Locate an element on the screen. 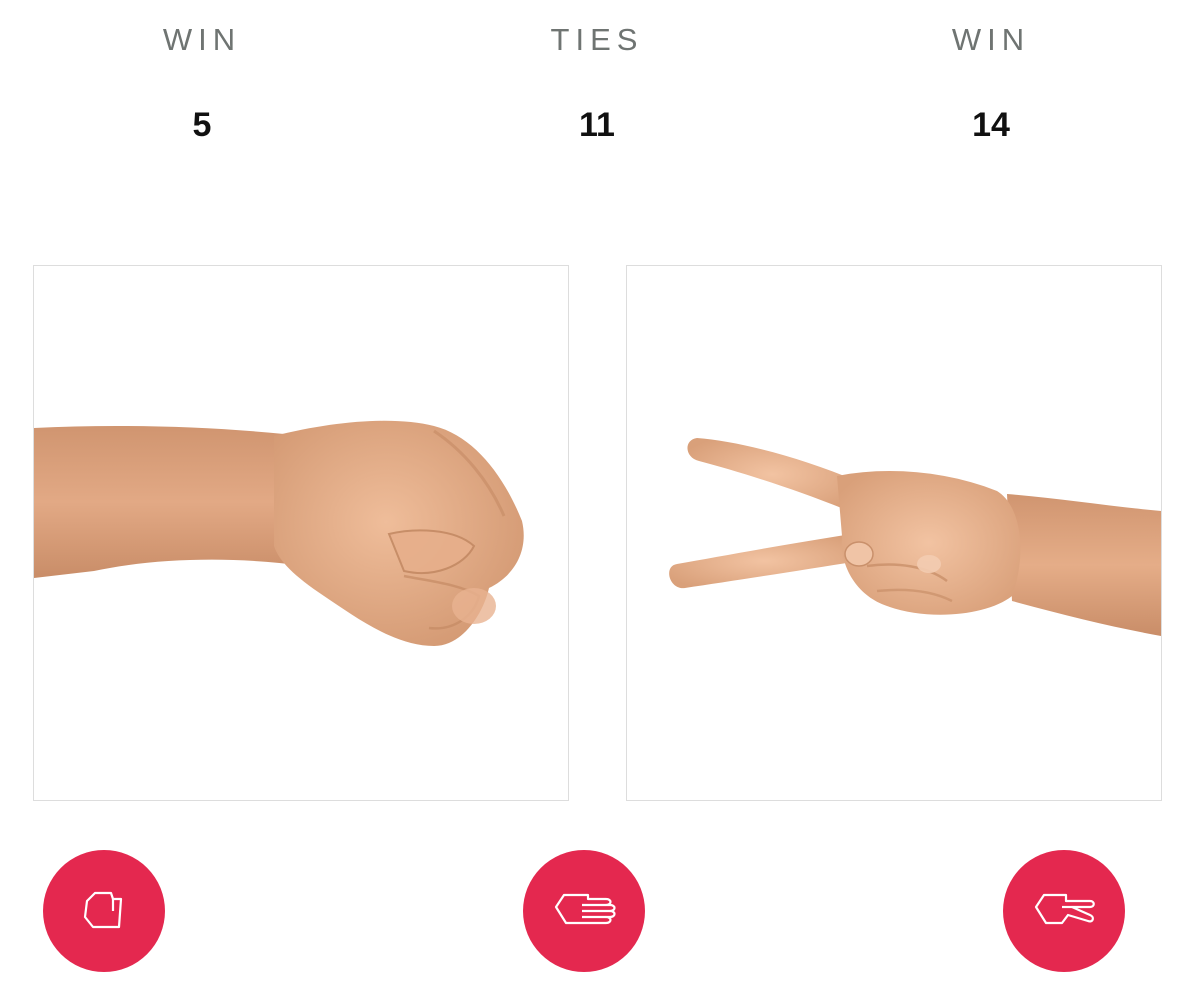 The width and height of the screenshot is (1190, 990). ties-label: TIES is located at coordinates (597, 39).